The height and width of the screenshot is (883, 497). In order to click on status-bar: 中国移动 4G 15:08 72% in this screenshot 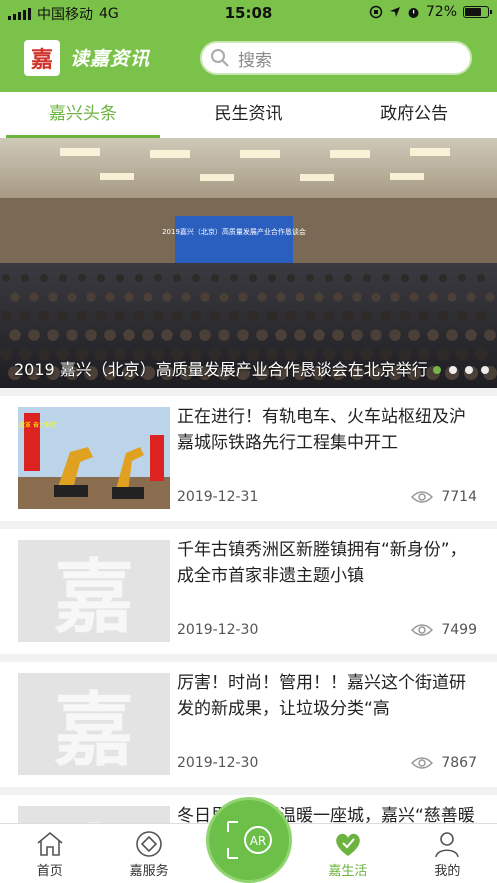, I will do `click(248, 13)`.